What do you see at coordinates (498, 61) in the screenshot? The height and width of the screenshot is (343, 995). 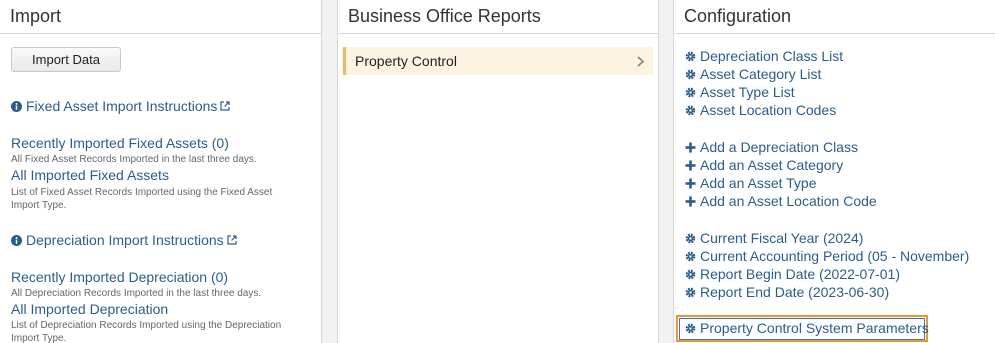 I see `report-item-property-control: Property Control` at bounding box center [498, 61].